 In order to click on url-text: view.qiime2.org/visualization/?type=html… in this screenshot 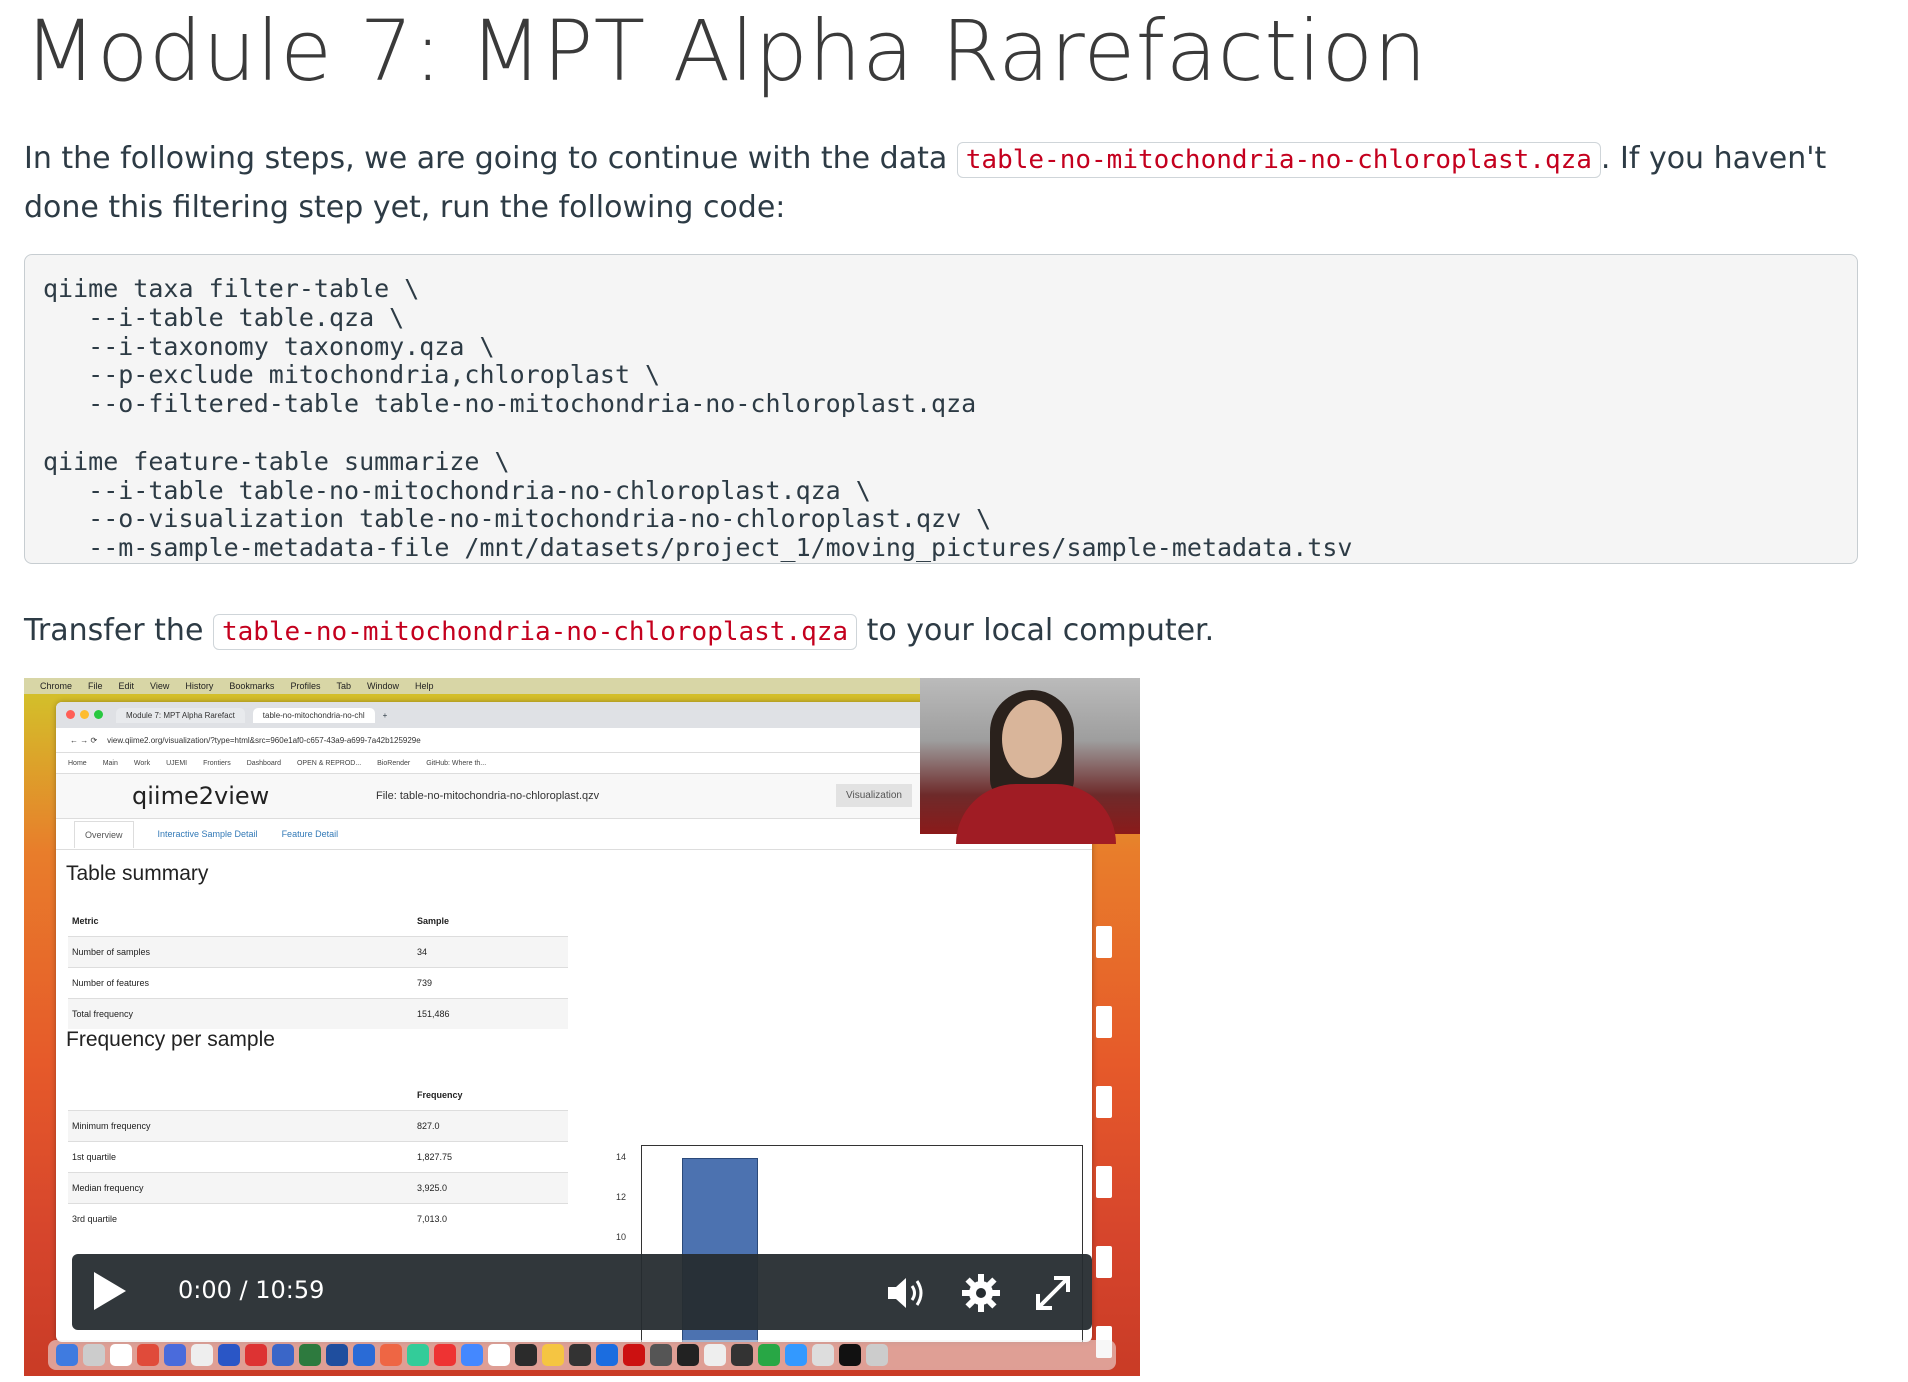, I will do `click(264, 740)`.